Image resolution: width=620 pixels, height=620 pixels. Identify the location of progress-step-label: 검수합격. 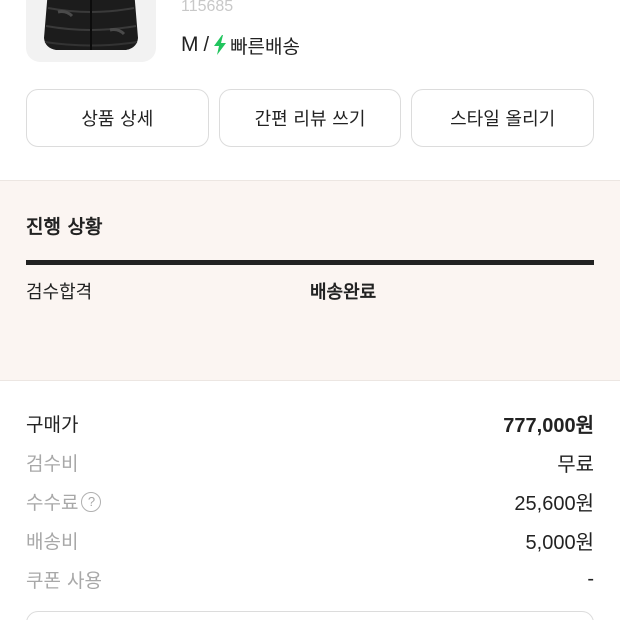
(59, 292).